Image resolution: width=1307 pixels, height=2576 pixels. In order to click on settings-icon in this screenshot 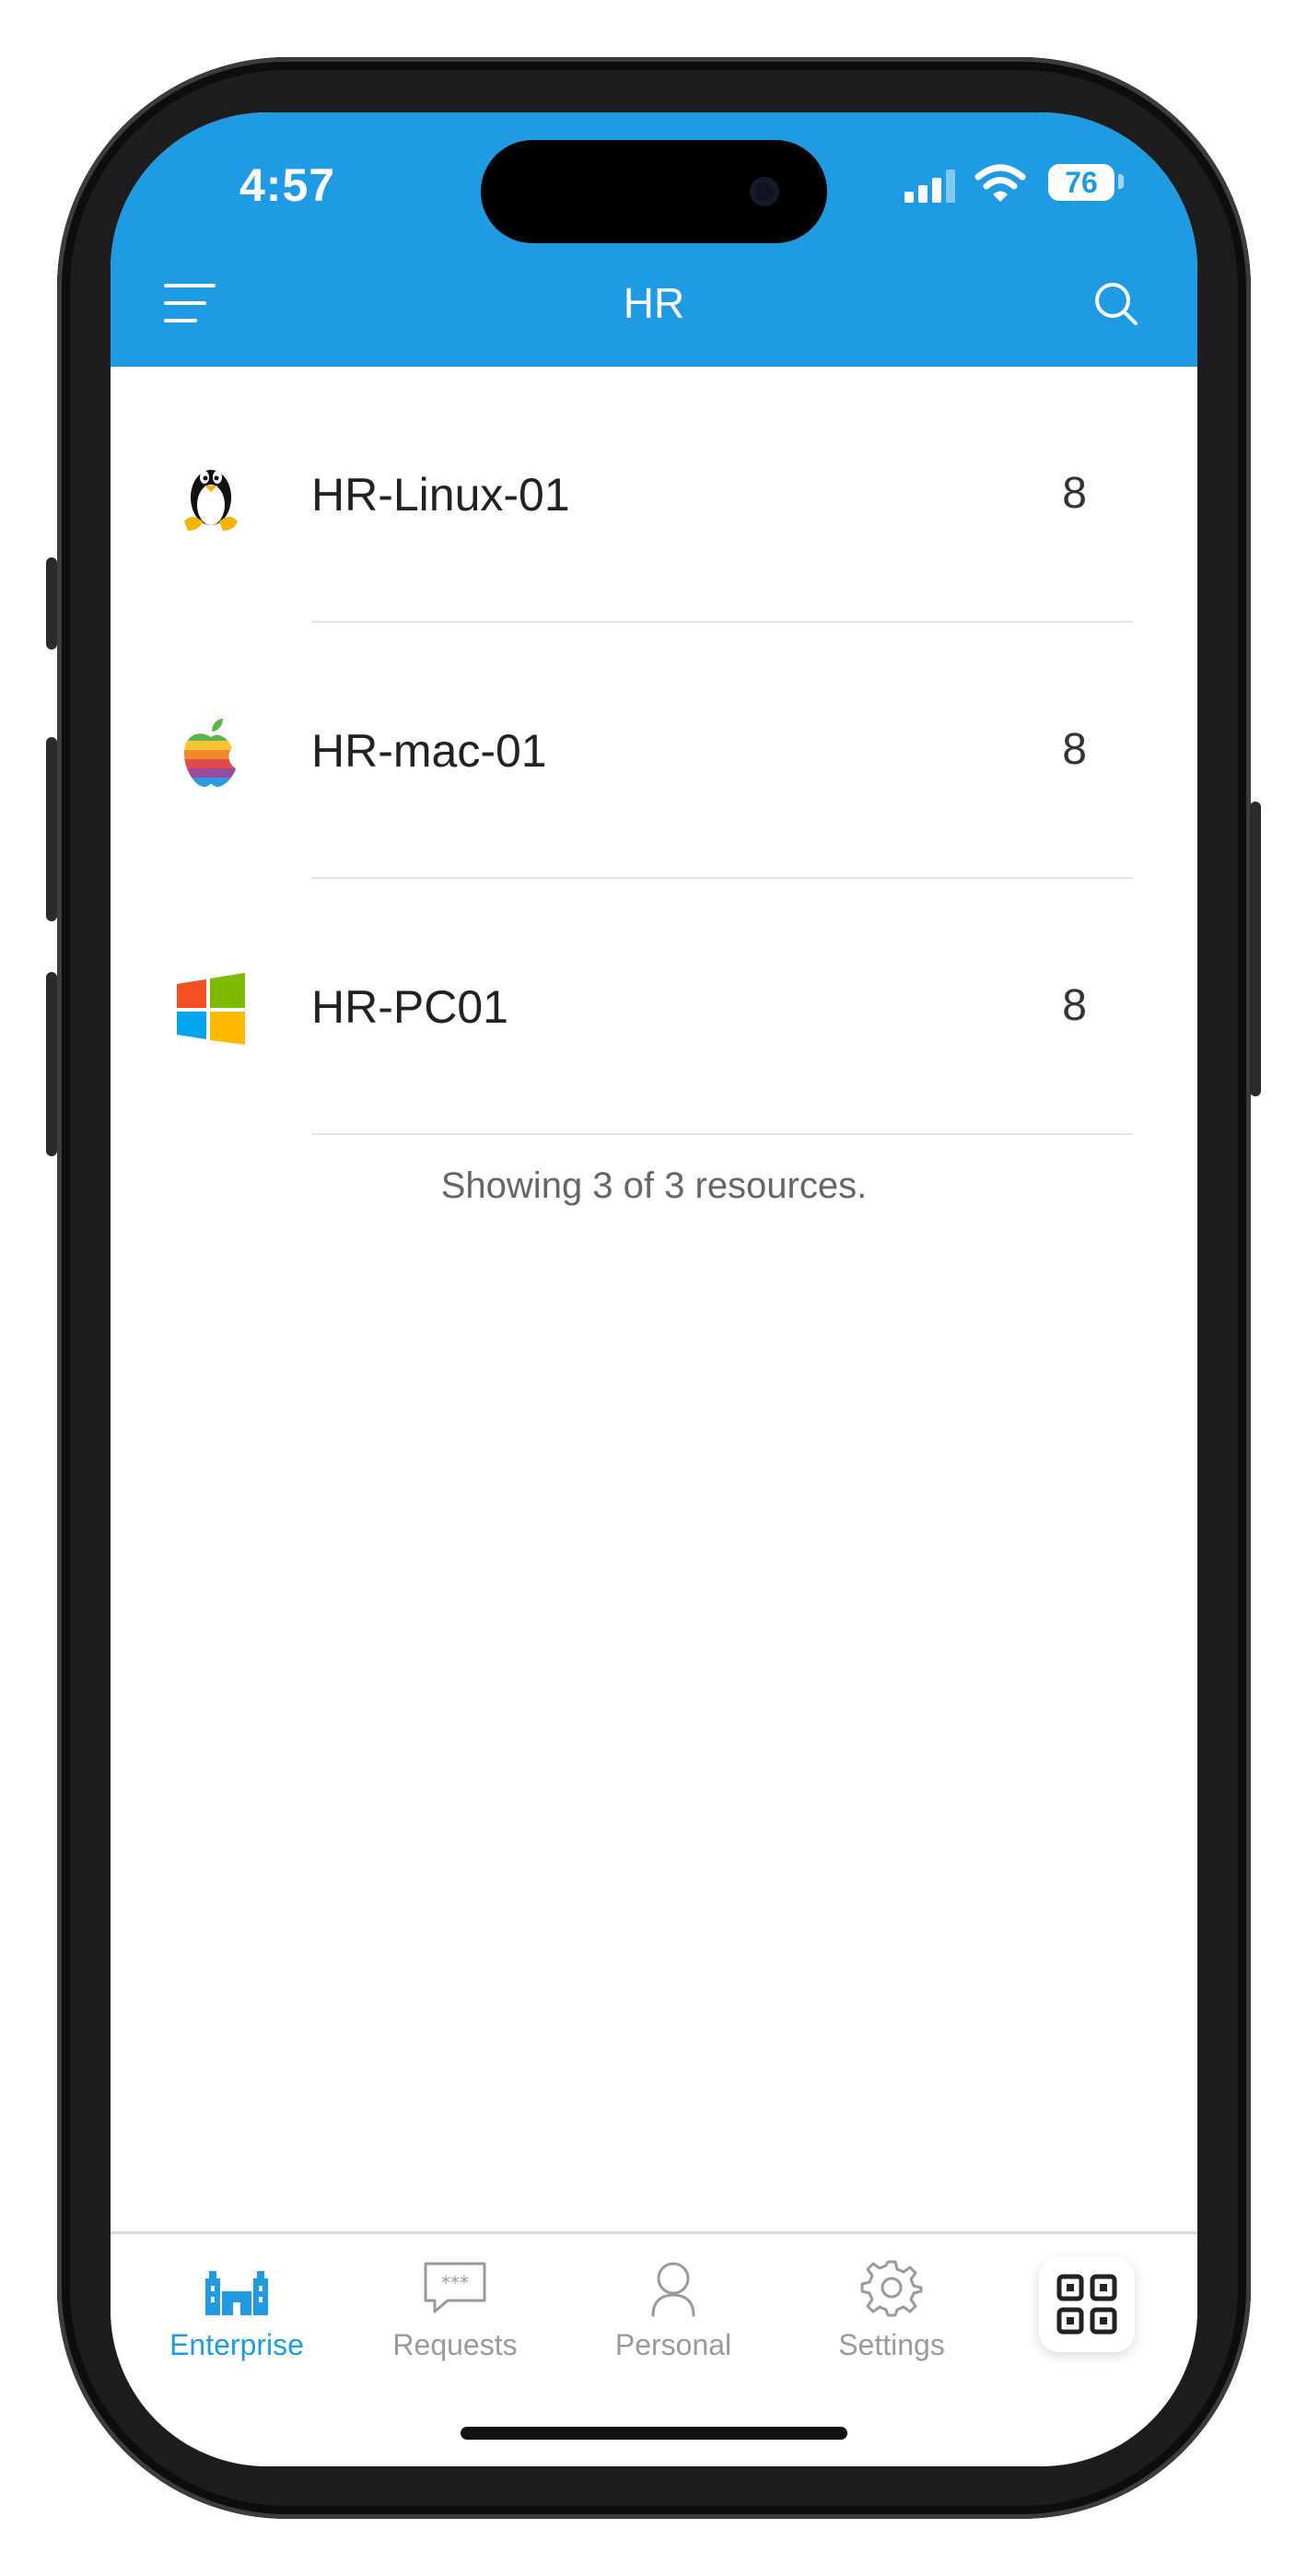, I will do `click(892, 2288)`.